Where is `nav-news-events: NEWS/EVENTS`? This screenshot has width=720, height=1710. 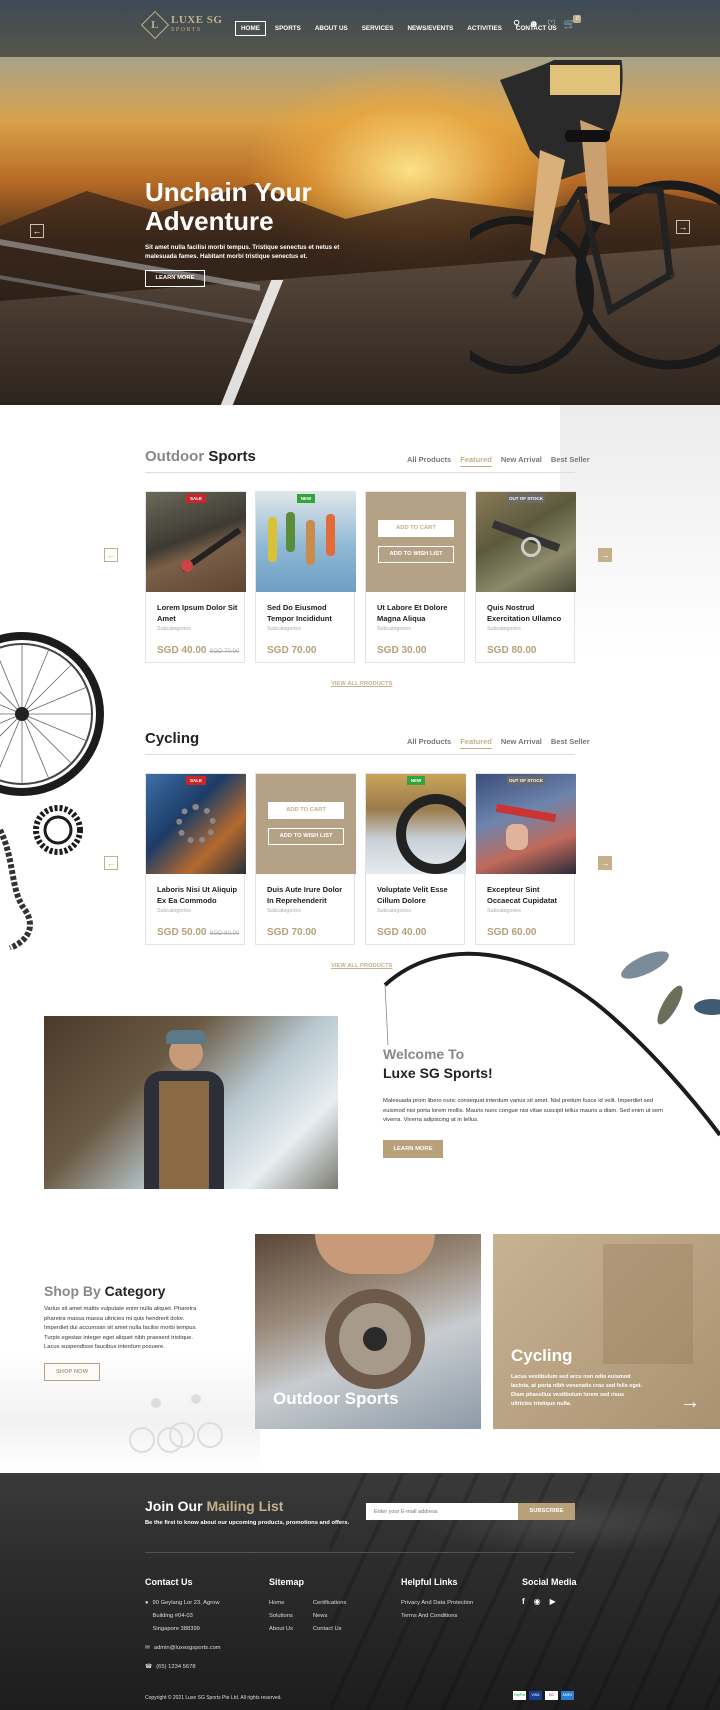
nav-news-events: NEWS/EVENTS is located at coordinates (430, 28).